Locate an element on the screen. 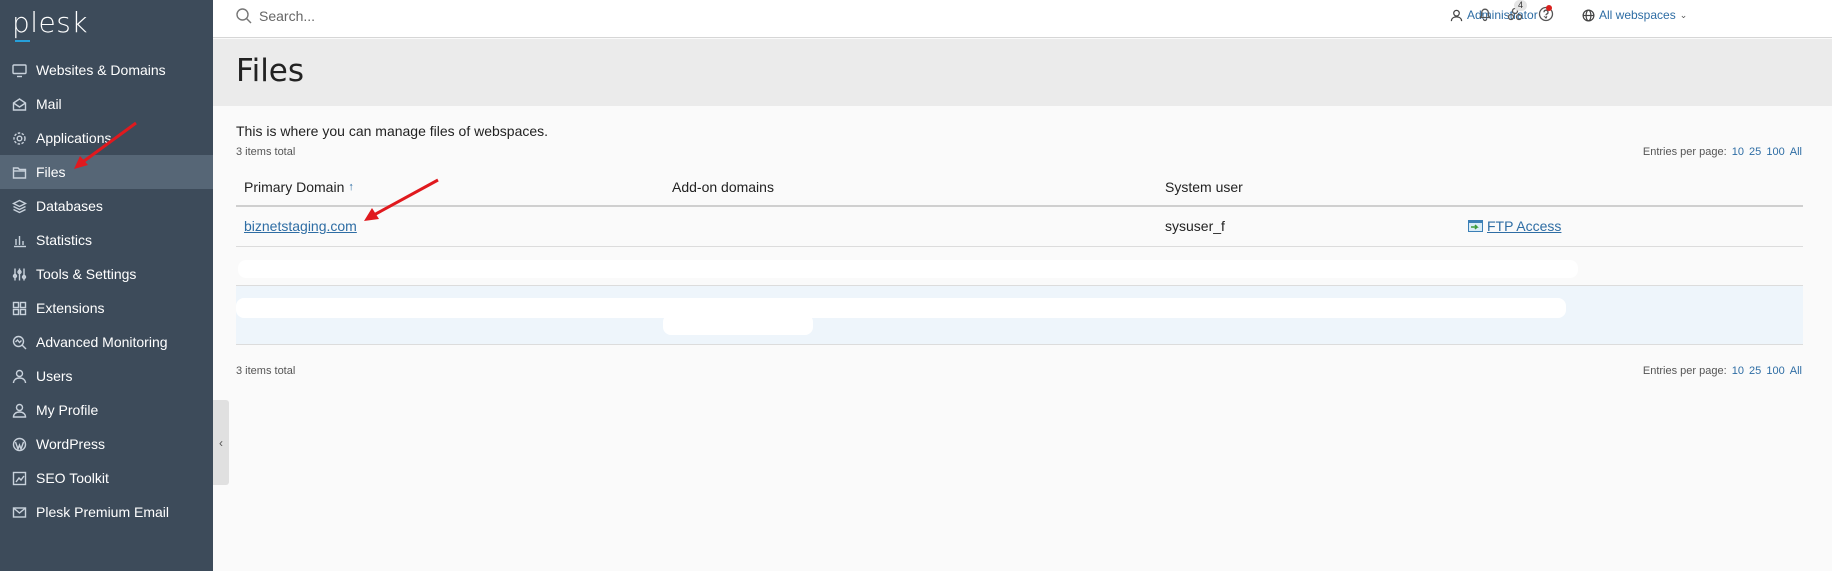 The image size is (1832, 571). mail-icon is located at coordinates (22, 104).